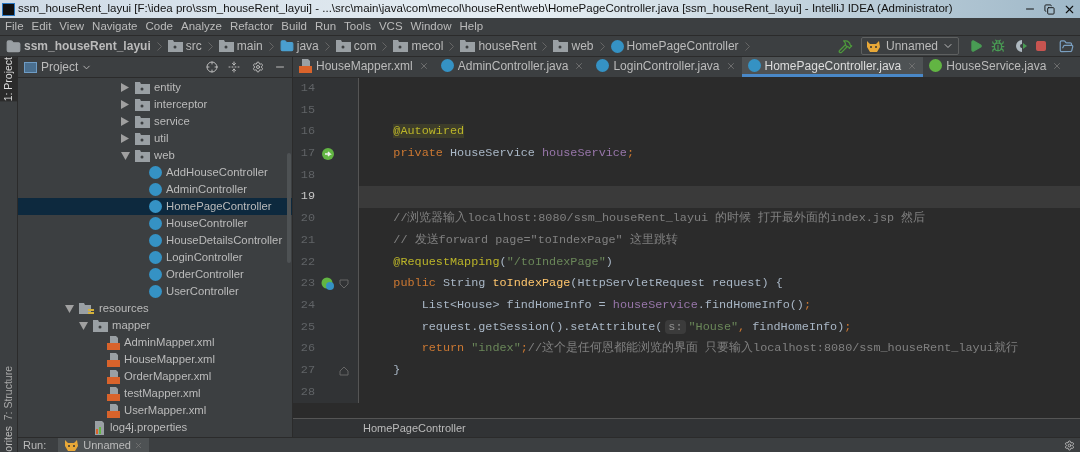  Describe the element at coordinates (579, 46) in the screenshot. I see `breadcrumb-item: web` at that location.